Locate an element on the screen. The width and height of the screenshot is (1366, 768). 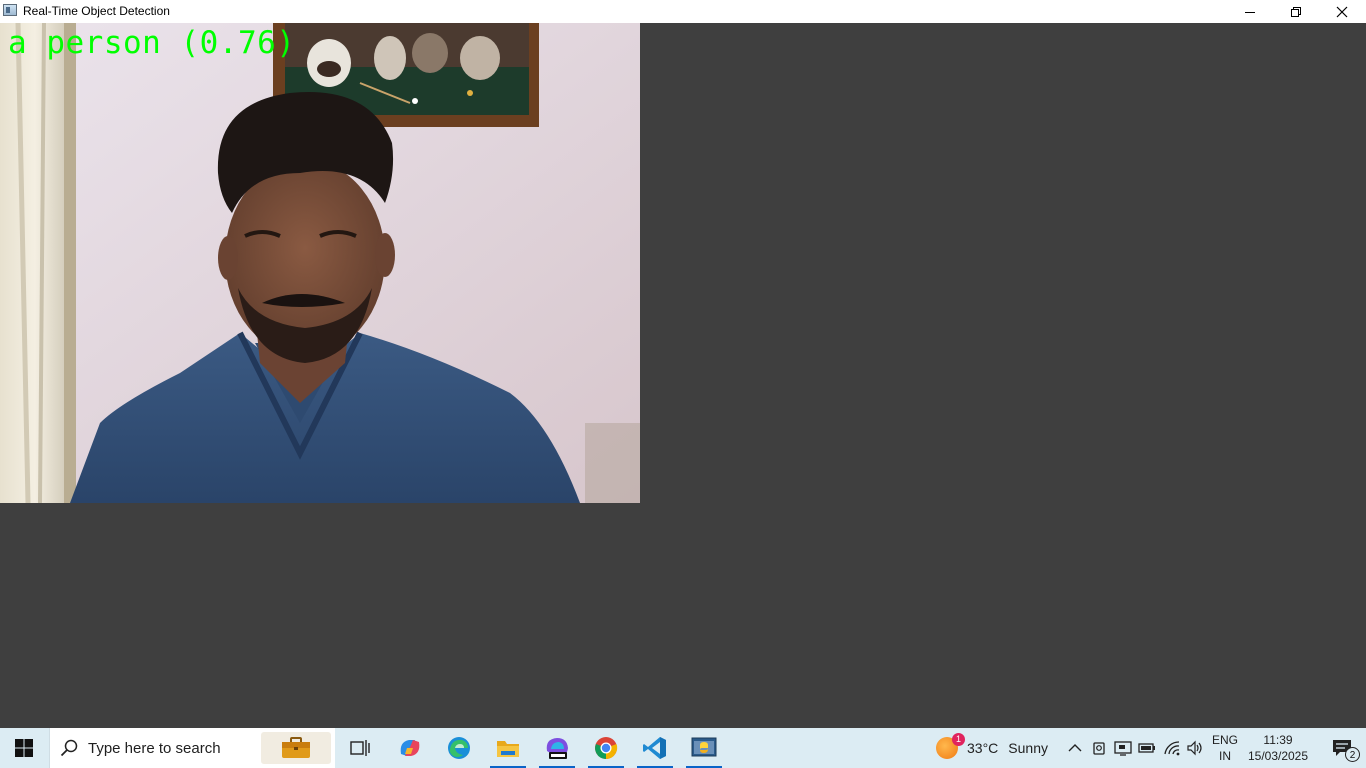
chrome-button is located at coordinates (606, 748).